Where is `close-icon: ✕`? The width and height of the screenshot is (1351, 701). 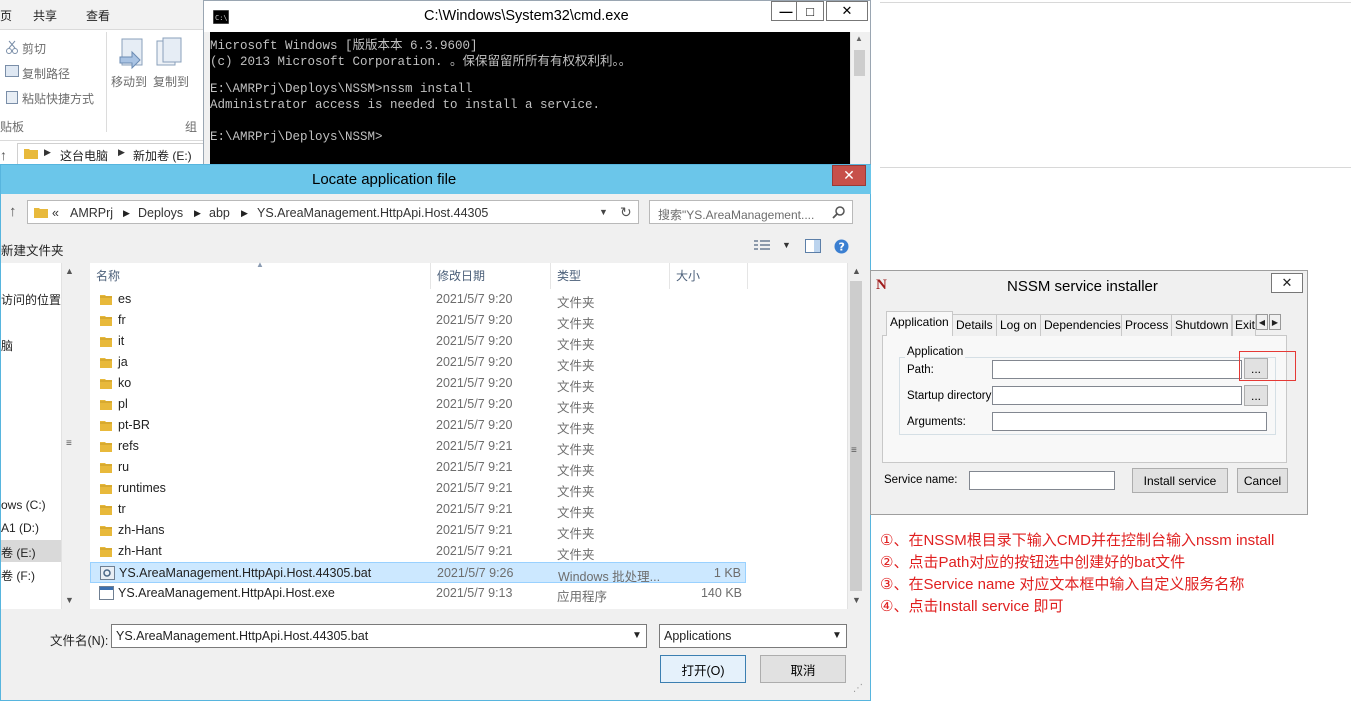
close-icon: ✕ is located at coordinates (1287, 282).